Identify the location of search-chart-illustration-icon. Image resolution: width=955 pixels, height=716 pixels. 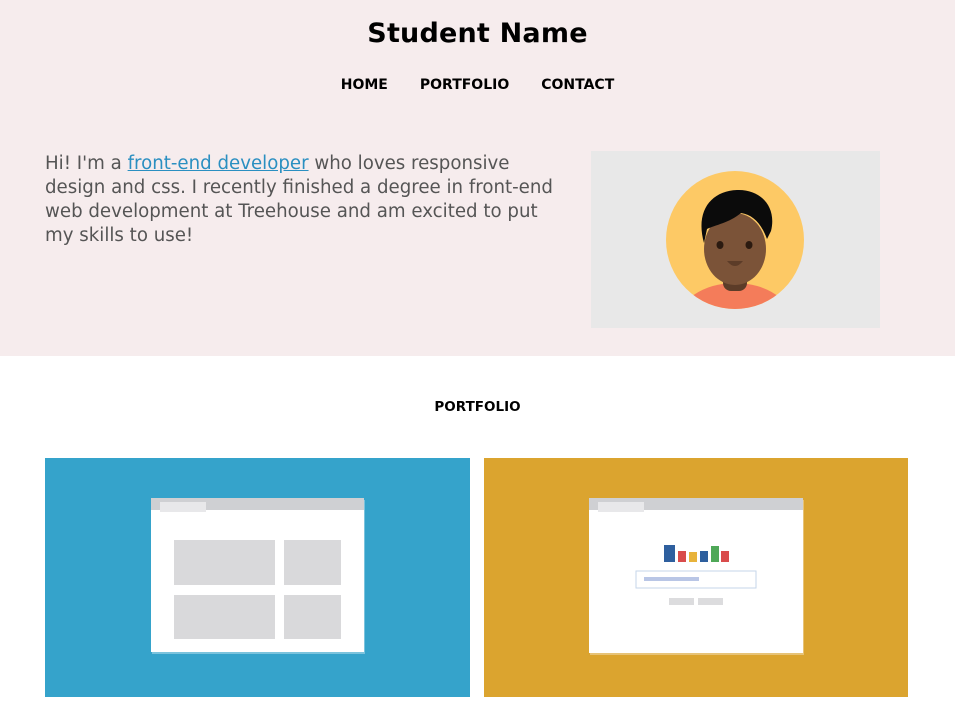
(696, 576).